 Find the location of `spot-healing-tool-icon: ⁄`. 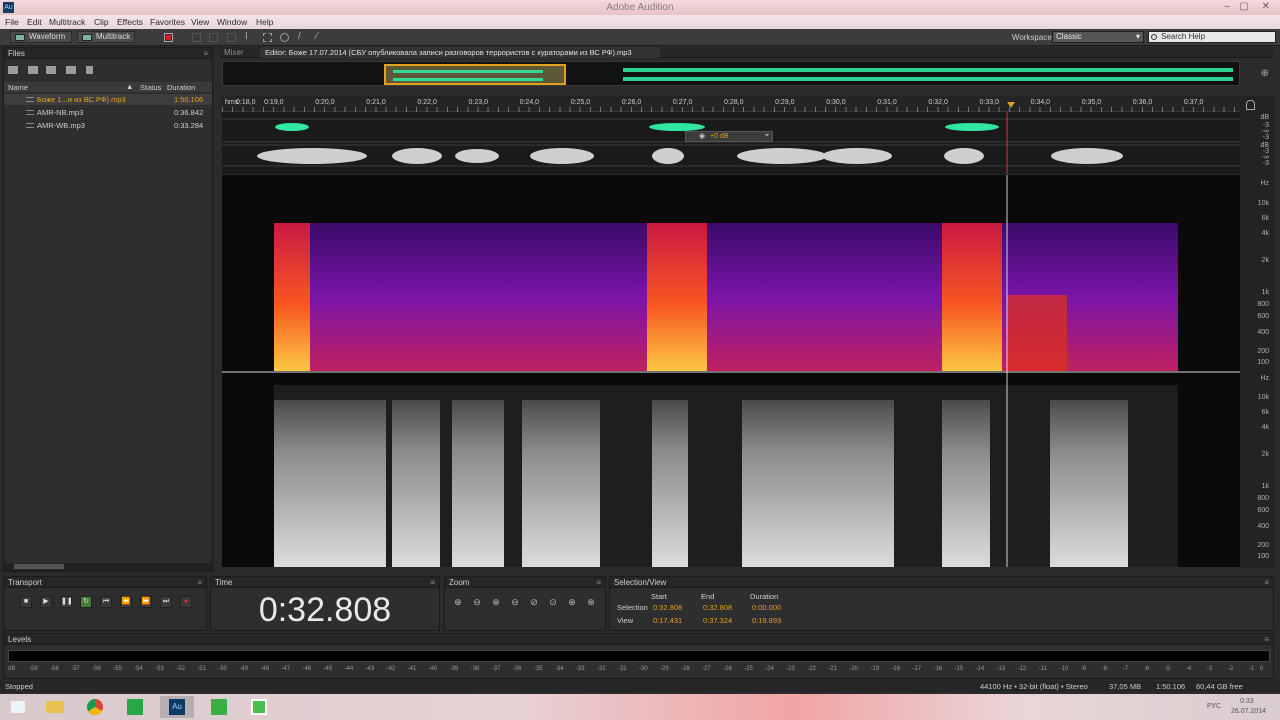

spot-healing-tool-icon: ⁄ is located at coordinates (320, 36).